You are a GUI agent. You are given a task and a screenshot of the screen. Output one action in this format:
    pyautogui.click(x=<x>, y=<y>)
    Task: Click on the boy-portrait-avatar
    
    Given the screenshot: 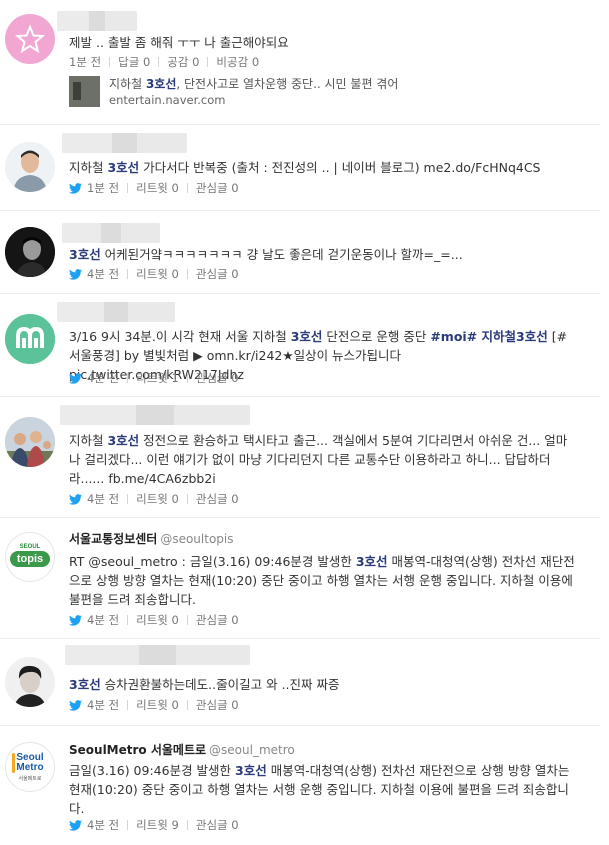 What is the action you would take?
    pyautogui.click(x=30, y=682)
    